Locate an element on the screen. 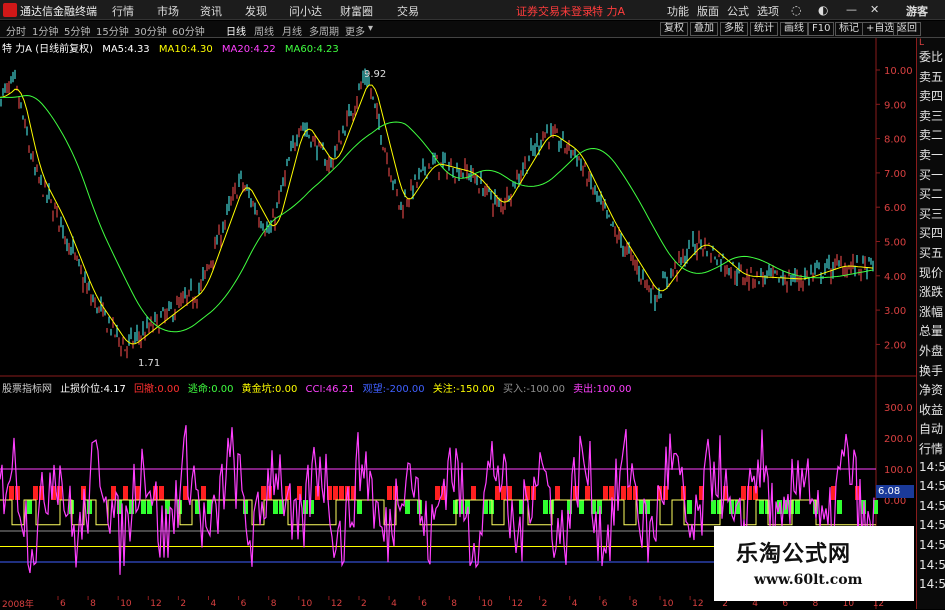 The image size is (945, 610). panel-item: 净资 is located at coordinates (931, 389).